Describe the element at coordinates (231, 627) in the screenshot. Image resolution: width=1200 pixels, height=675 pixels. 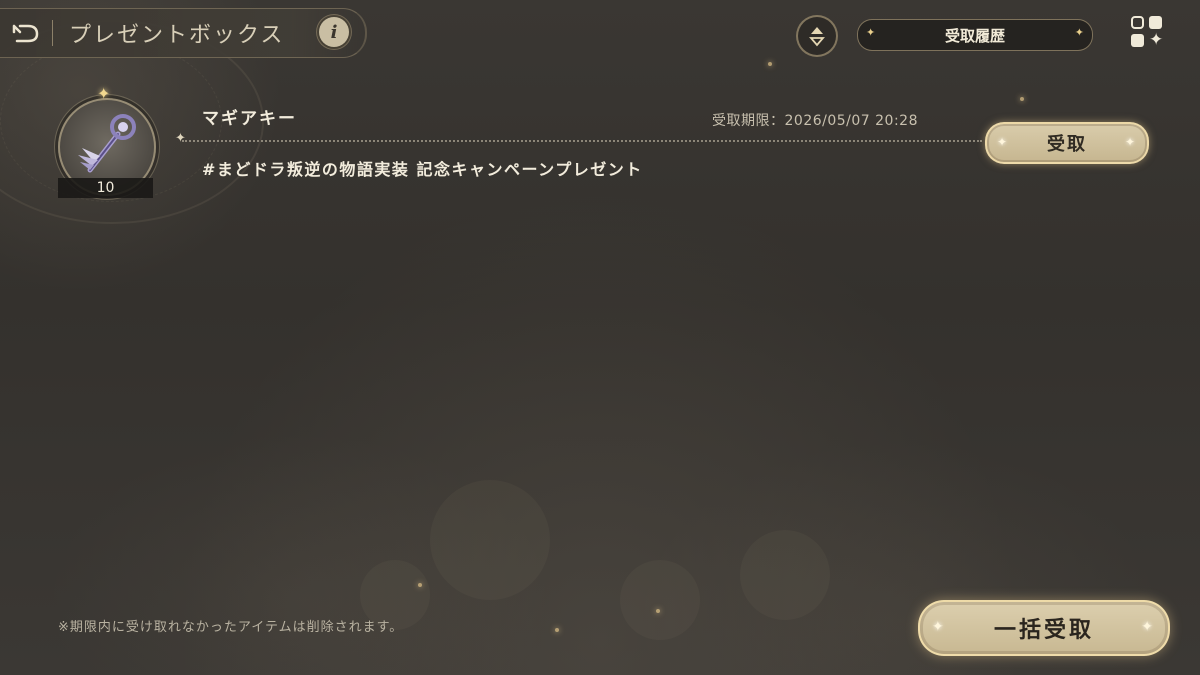
I see `expiry-note: ※期限内に受け取れなかったアイテムは削除されます。` at that location.